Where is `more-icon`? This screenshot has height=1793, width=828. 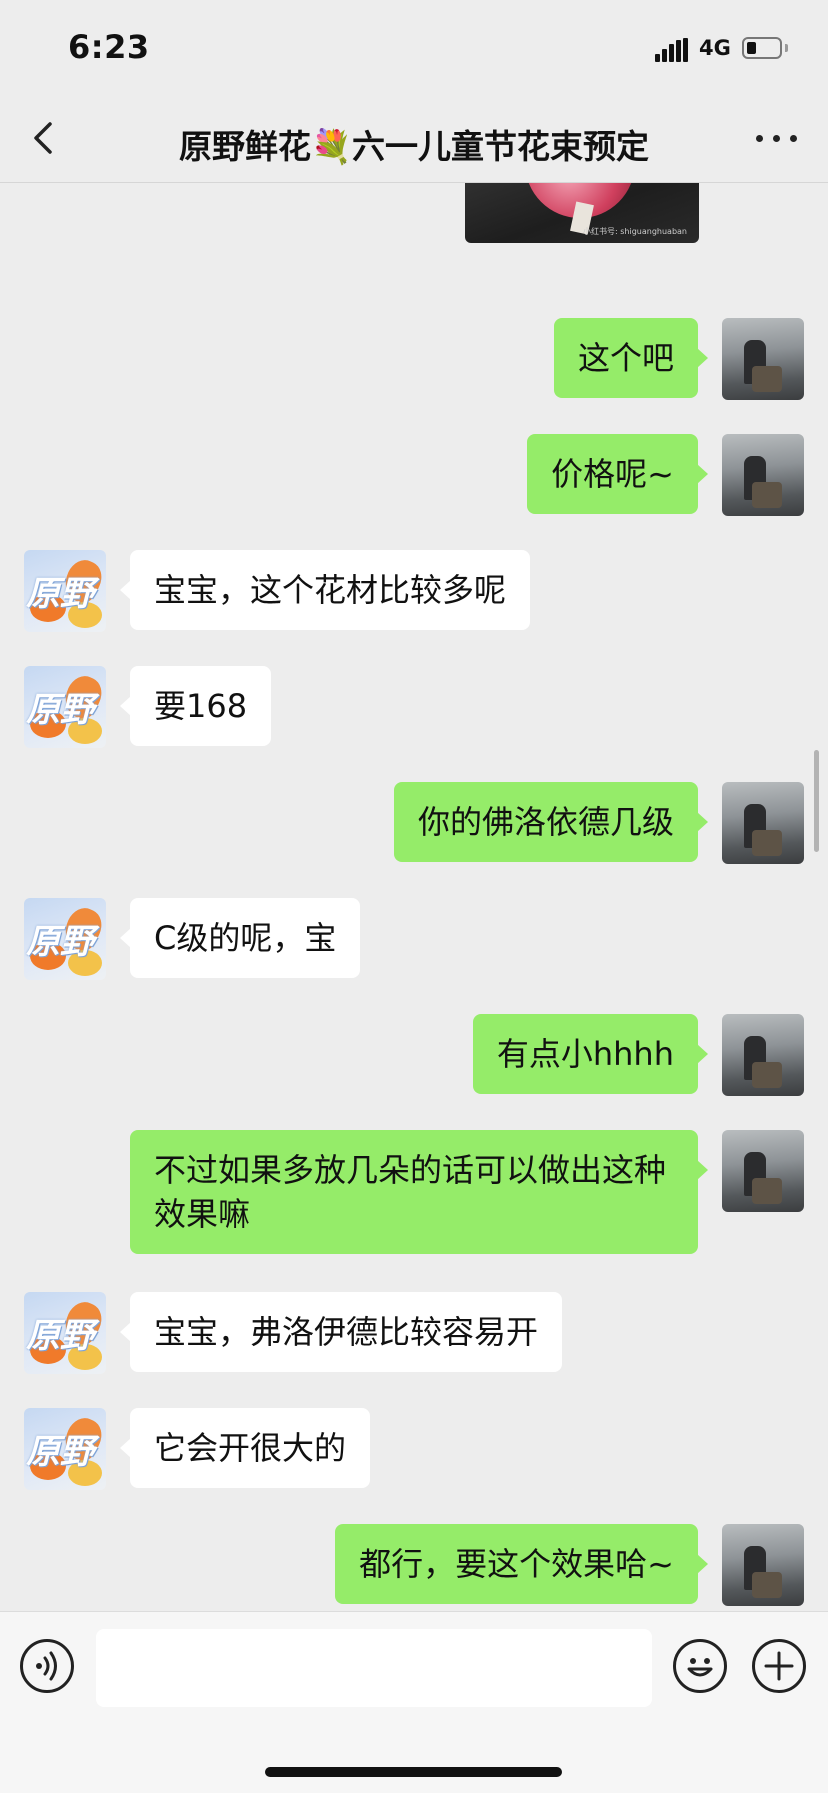
more-icon is located at coordinates (778, 140).